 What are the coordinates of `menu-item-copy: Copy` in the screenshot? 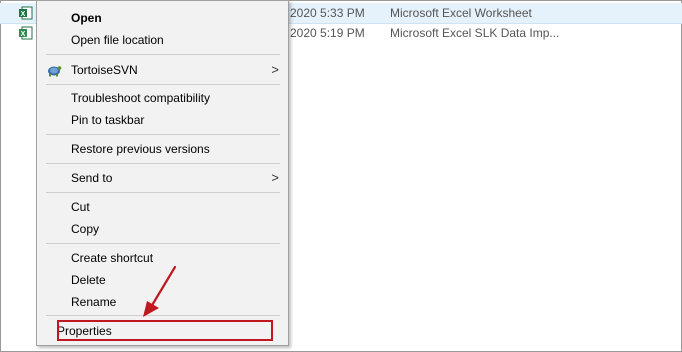 It's located at (162, 229).